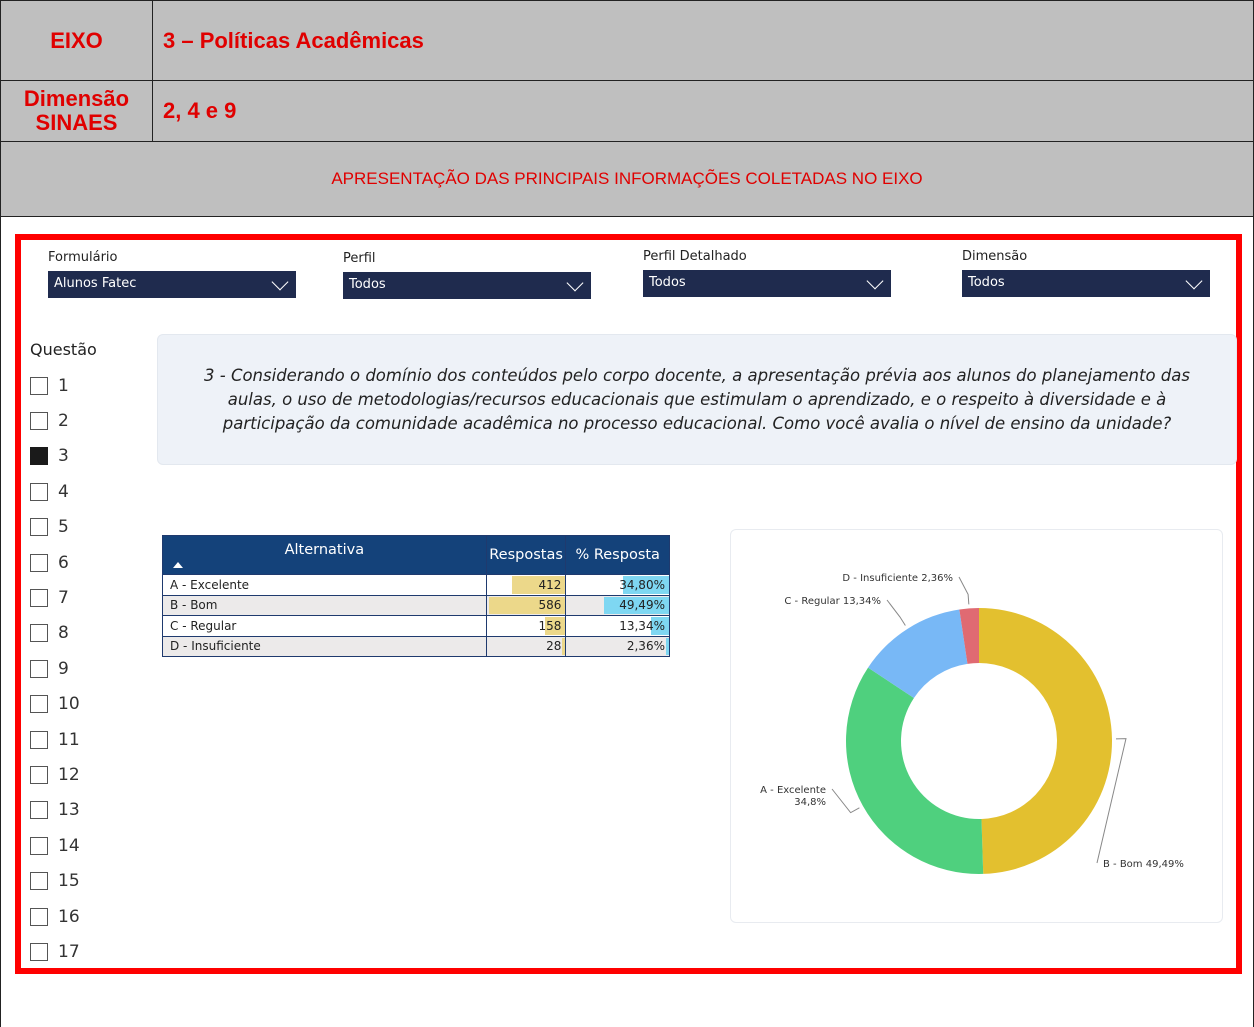 This screenshot has height=1027, width=1254. Describe the element at coordinates (527, 646) in the screenshot. I see `cell-respostas: 28` at that location.